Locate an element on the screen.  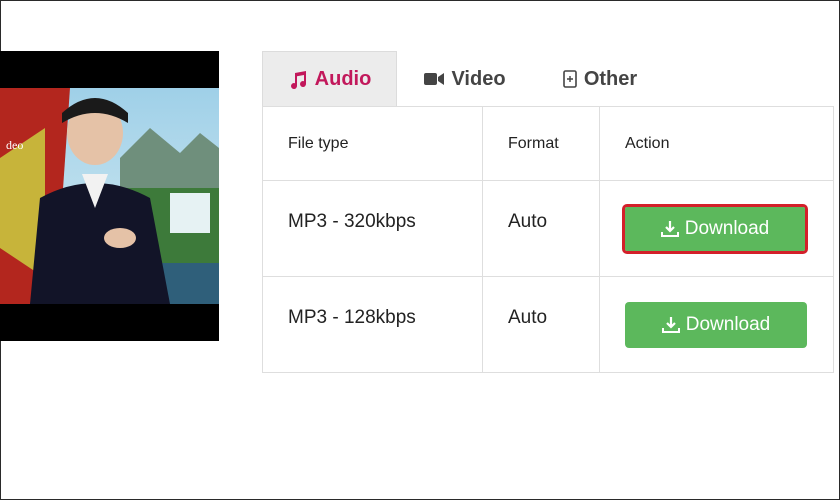
table-row: MP3 - 128kbps Auto Download is located at coordinates (548, 324).